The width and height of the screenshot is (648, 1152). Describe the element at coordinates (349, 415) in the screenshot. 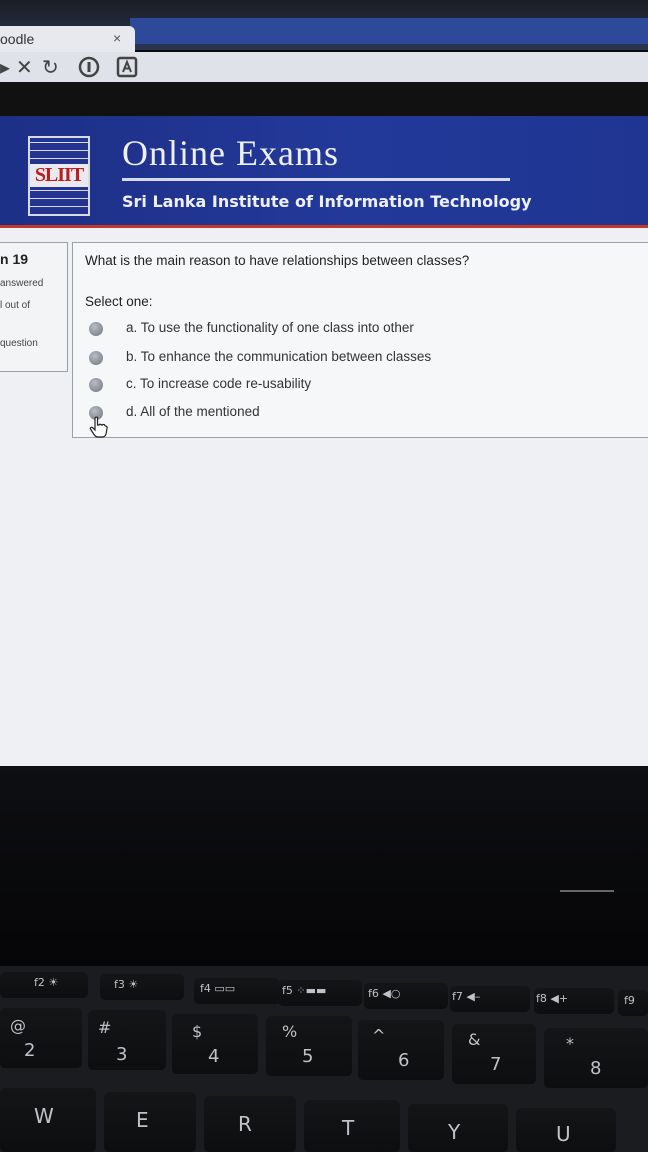

I see `option-d: d. All of the mentioned` at that location.